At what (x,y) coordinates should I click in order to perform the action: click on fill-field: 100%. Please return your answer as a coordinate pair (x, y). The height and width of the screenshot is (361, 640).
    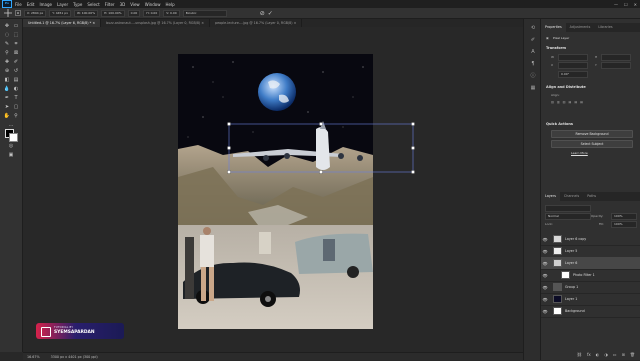
    Looking at the image, I should click on (624, 224).